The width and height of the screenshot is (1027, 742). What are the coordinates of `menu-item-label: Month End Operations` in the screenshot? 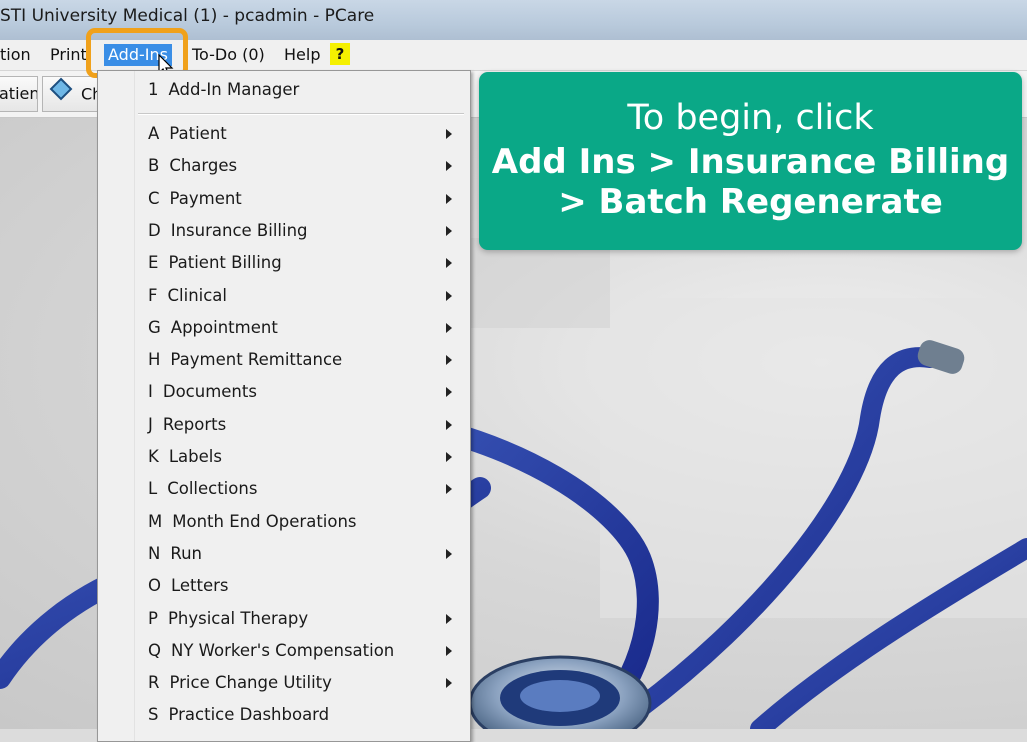 It's located at (264, 521).